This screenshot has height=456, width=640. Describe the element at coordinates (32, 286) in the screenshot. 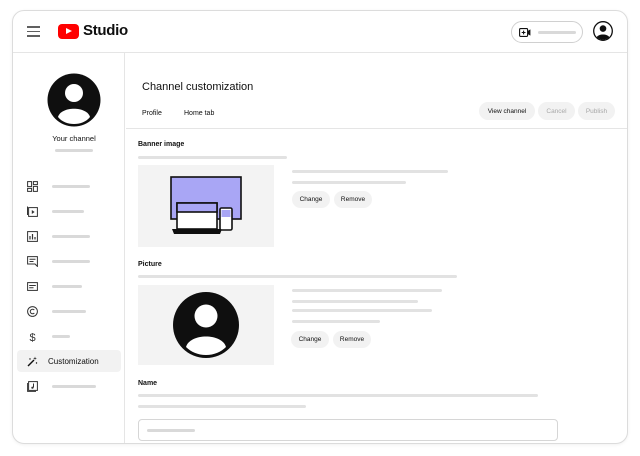

I see `subtitles-icon` at that location.